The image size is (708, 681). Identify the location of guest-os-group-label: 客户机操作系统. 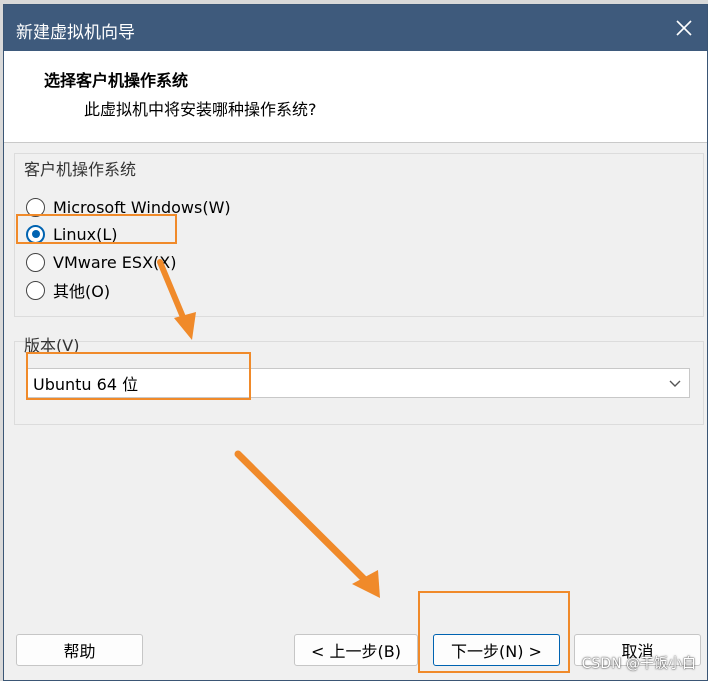
(80, 169).